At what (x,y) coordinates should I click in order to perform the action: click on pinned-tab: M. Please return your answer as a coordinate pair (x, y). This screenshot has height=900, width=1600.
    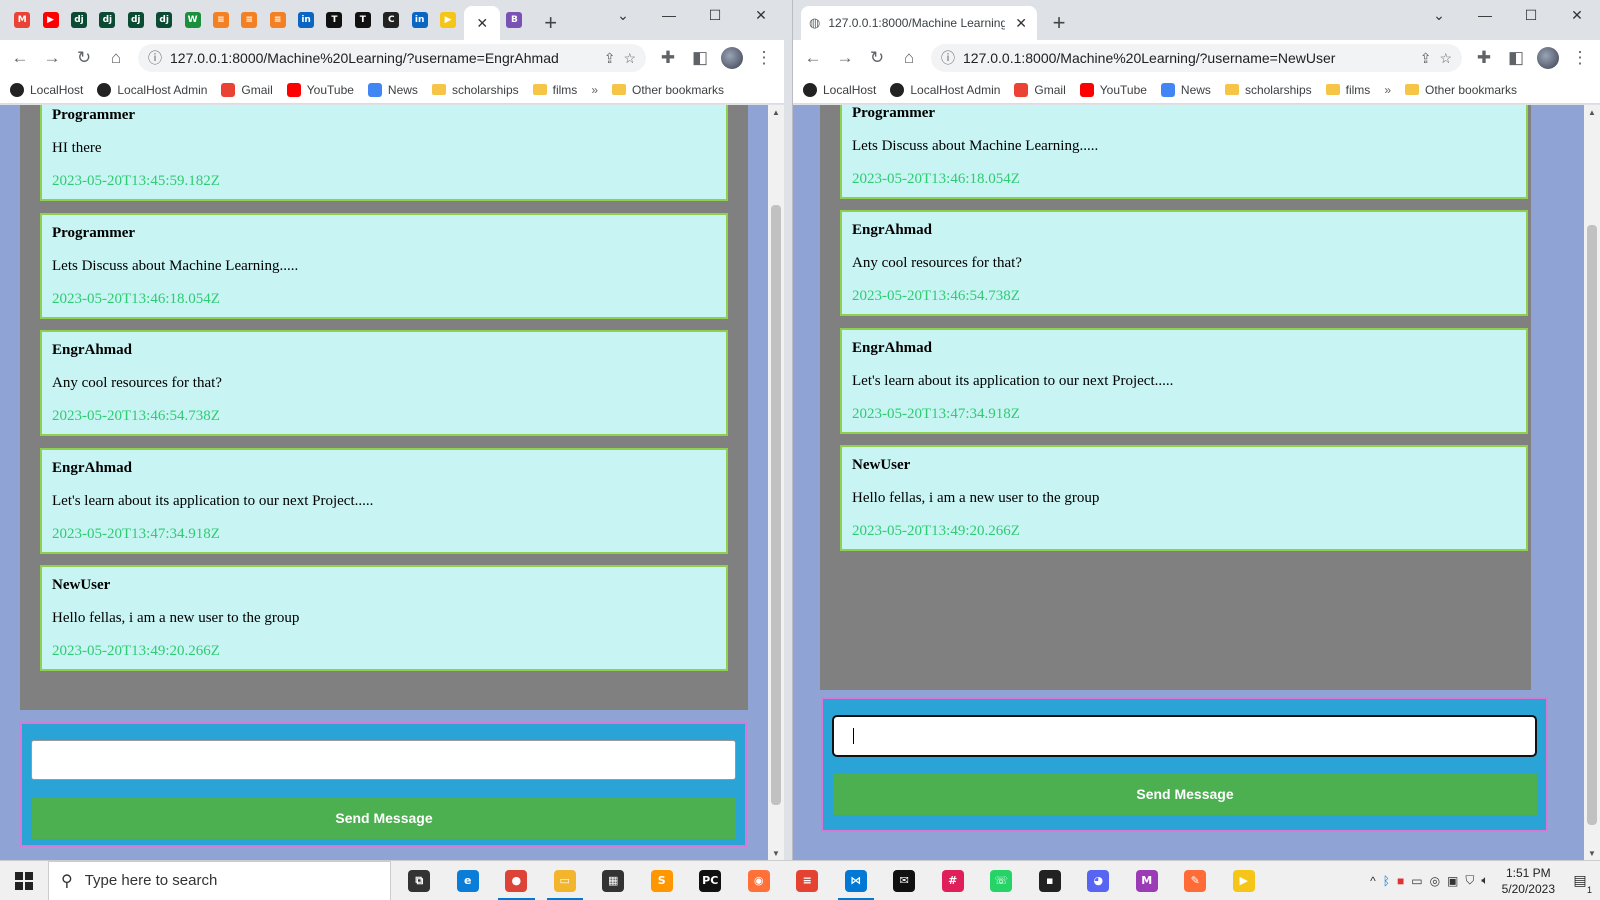
    Looking at the image, I should click on (22, 20).